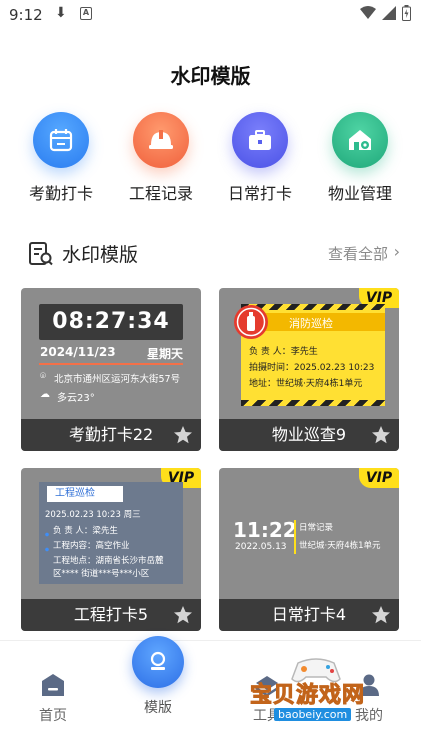 The height and width of the screenshot is (748, 421). Describe the element at coordinates (85, 494) in the screenshot. I see `engineering-title: 工程巡检` at that location.